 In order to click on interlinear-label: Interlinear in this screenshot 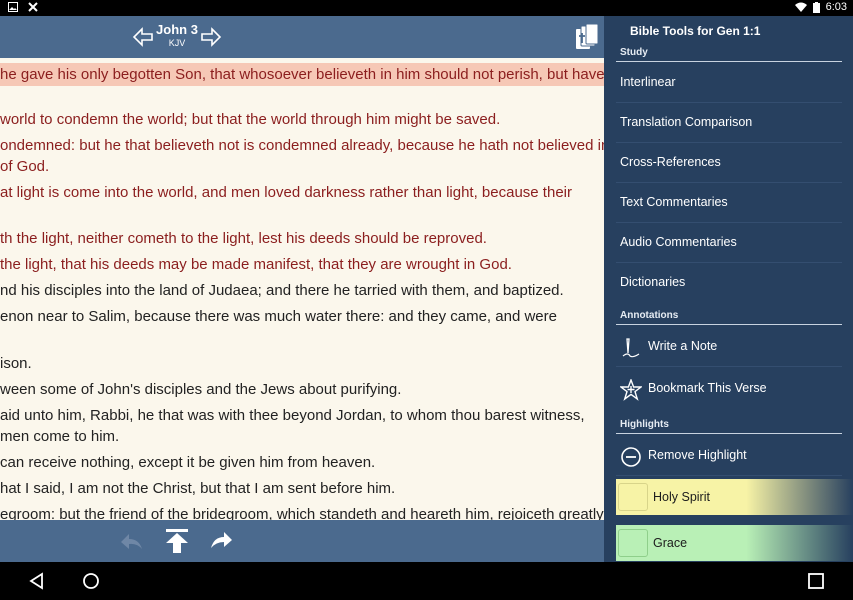, I will do `click(648, 82)`.